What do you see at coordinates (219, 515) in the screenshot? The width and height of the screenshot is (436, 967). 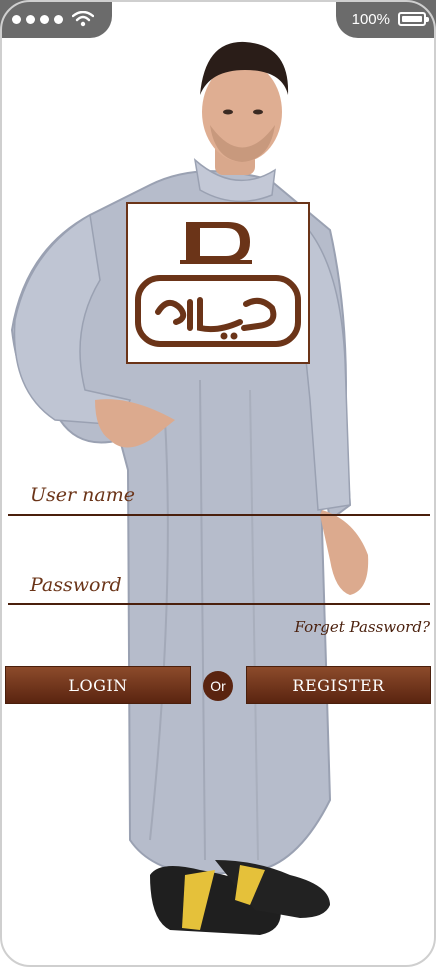 I see `username-underline` at bounding box center [219, 515].